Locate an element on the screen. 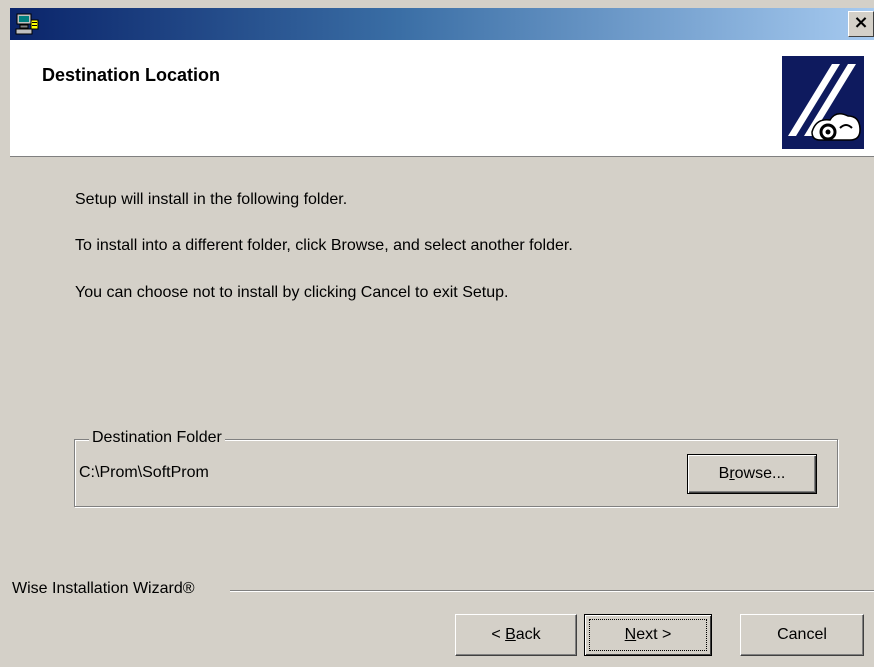 Image resolution: width=874 pixels, height=667 pixels. focus-rectangle is located at coordinates (648, 635).